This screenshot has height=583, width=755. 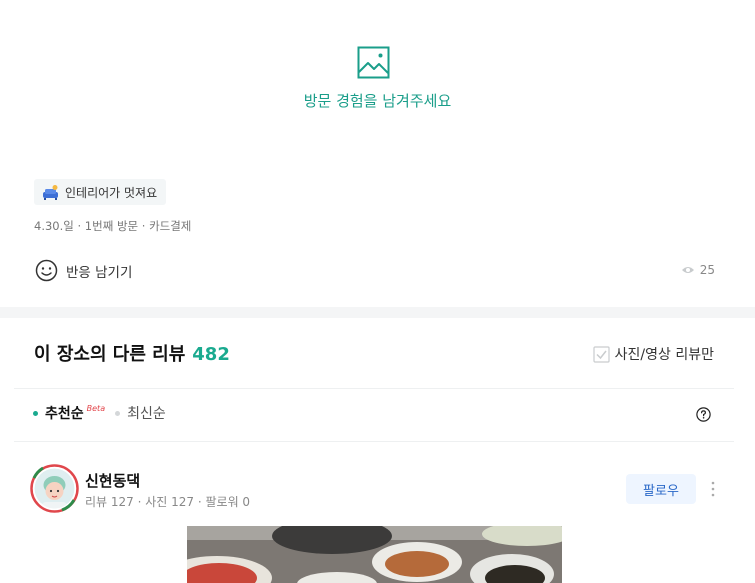 What do you see at coordinates (713, 489) in the screenshot?
I see `more-options-icon` at bounding box center [713, 489].